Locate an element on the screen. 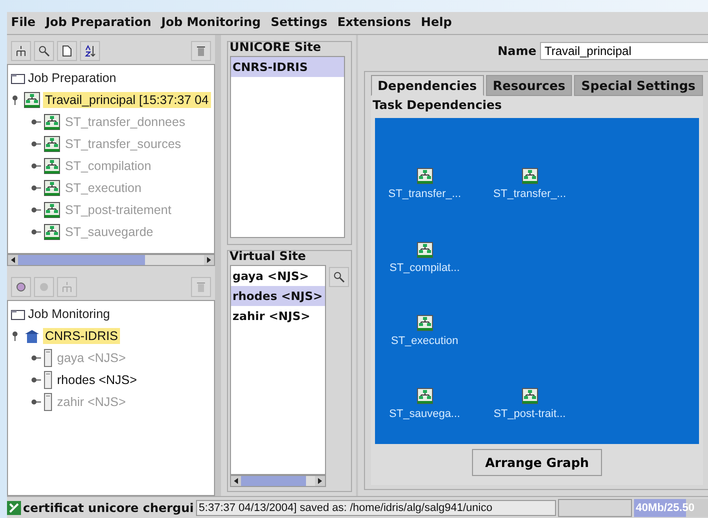 Image resolution: width=708 pixels, height=518 pixels. tree-root: Job Preparation is located at coordinates (72, 78).